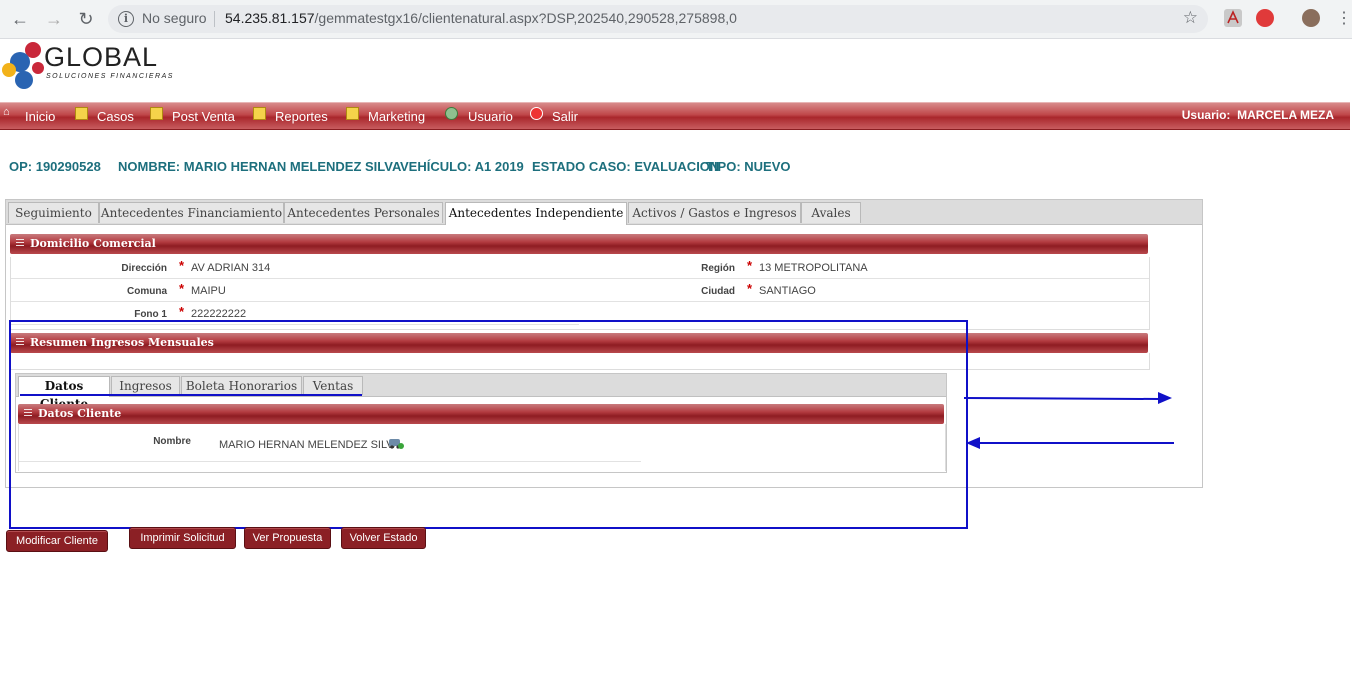 Image resolution: width=1352 pixels, height=690 pixels. Describe the element at coordinates (383, 538) in the screenshot. I see `volver-estado-button: Volver Estado` at that location.